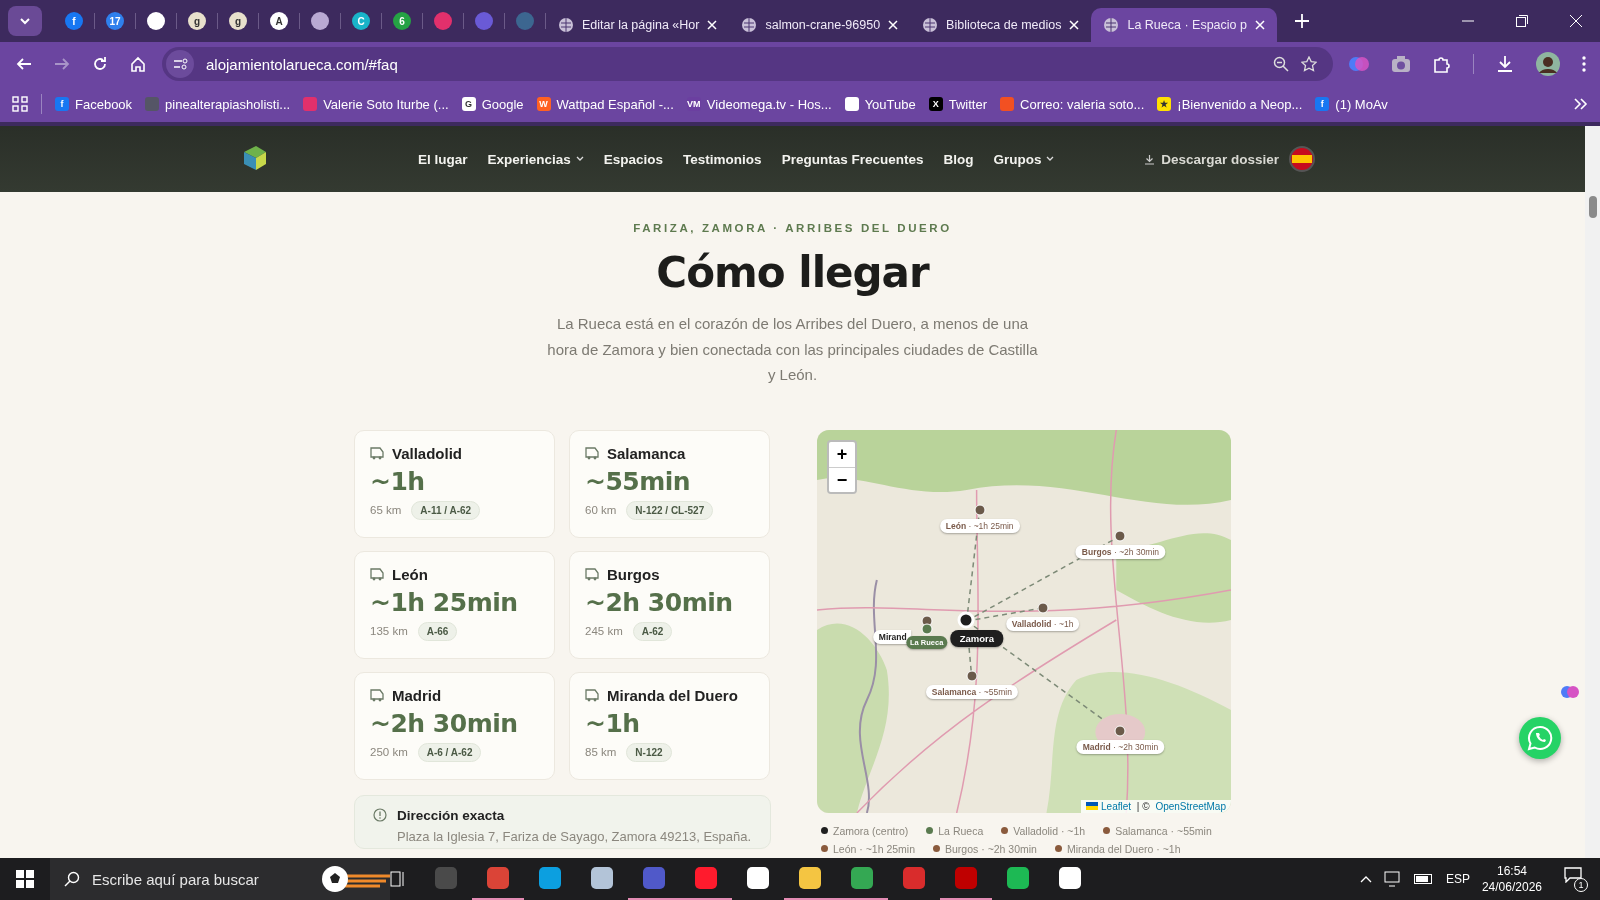 This screenshot has height=900, width=1600. Describe the element at coordinates (100, 64) in the screenshot. I see `reload-icon` at that location.